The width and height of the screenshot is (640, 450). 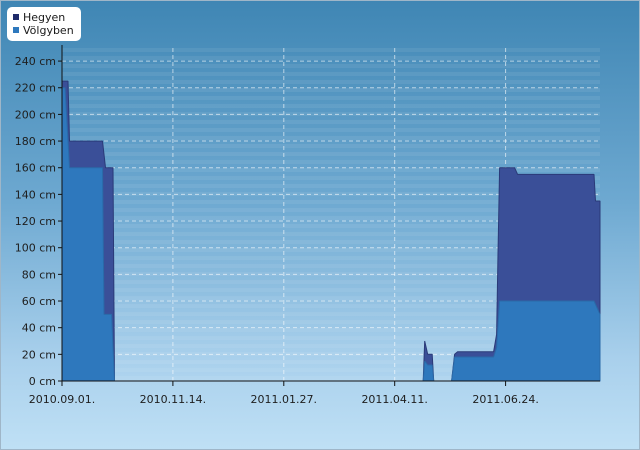 I want to click on x-tick-label: 2011.06.24., so click(x=505, y=399).